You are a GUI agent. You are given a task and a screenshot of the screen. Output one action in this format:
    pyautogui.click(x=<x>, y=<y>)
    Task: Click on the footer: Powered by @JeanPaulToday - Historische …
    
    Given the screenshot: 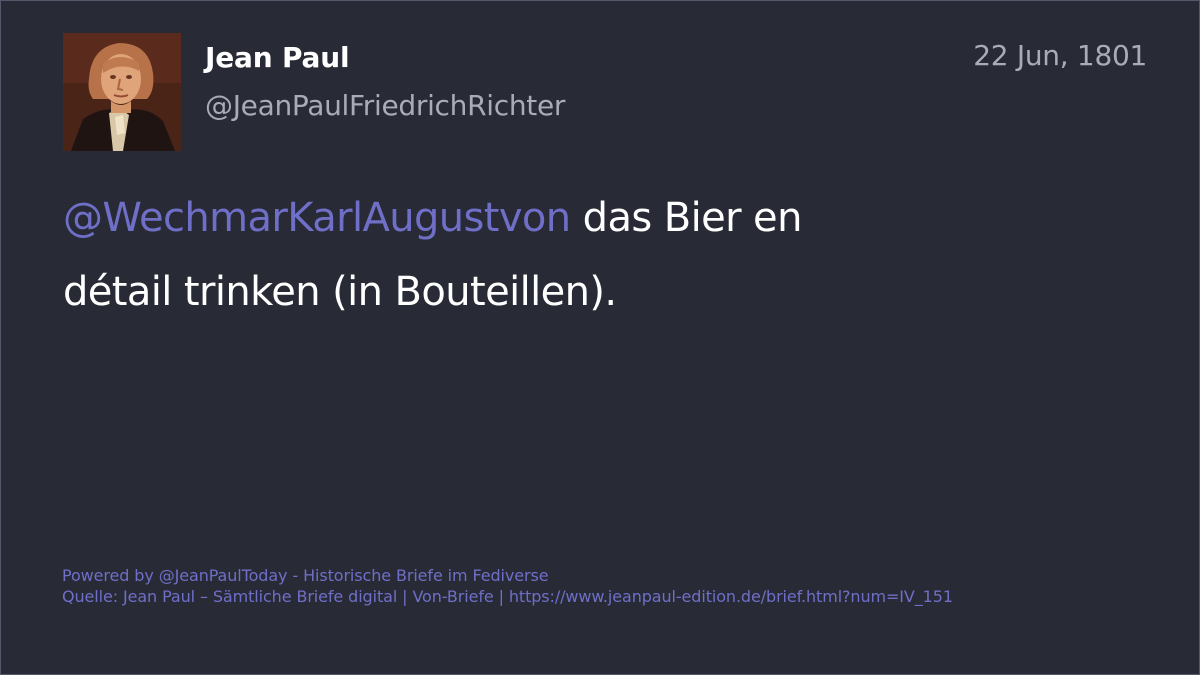 What is the action you would take?
    pyautogui.click(x=507, y=586)
    